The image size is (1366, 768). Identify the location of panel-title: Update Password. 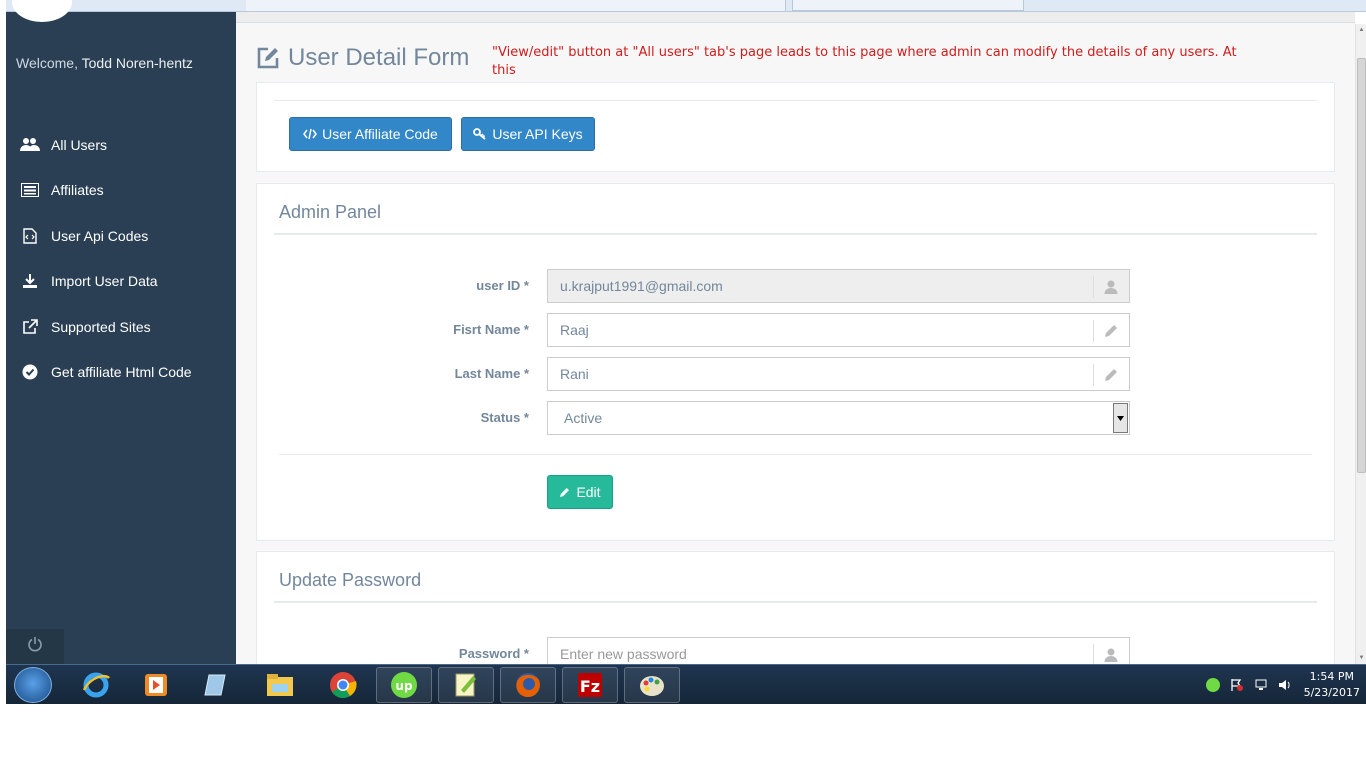
(350, 580).